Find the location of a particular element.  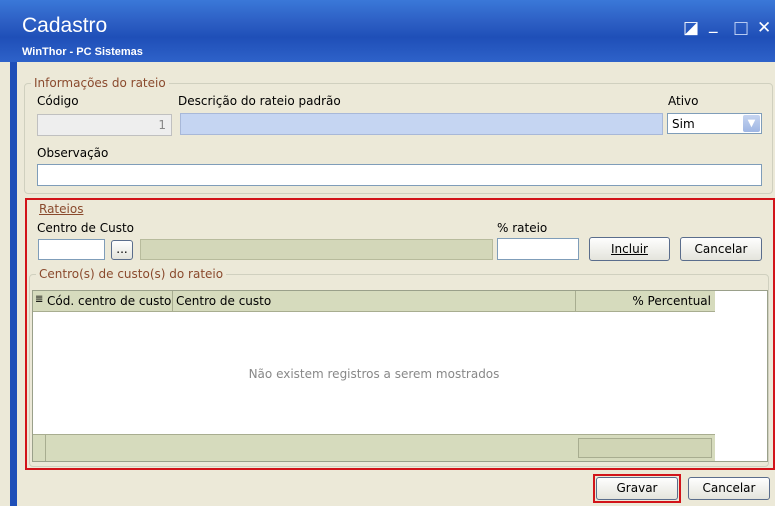

grid-footer is located at coordinates (374, 447).